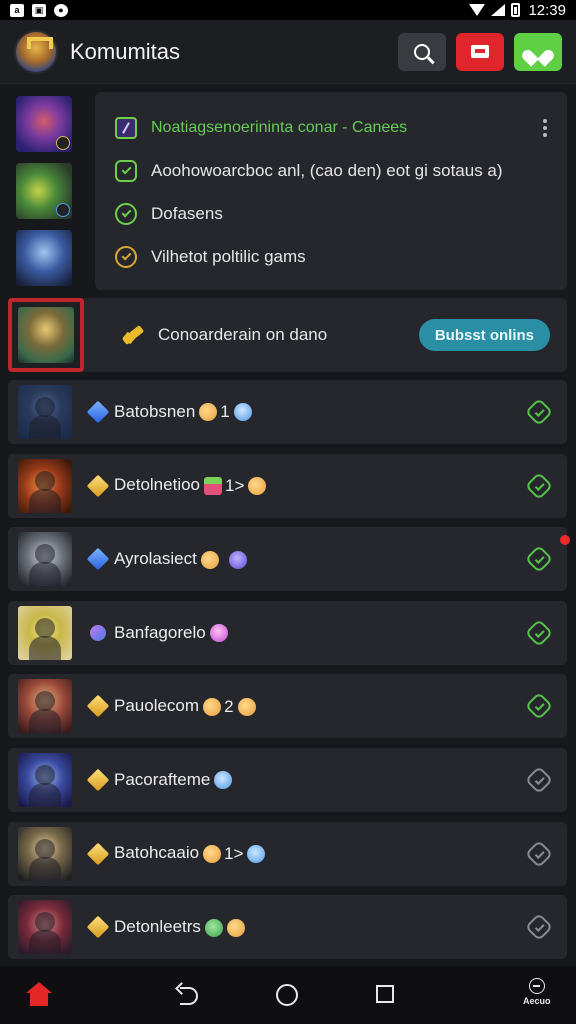 This screenshot has height=1024, width=576. What do you see at coordinates (287, 485) in the screenshot?
I see `list-item: Detolnetioo 1>` at bounding box center [287, 485].